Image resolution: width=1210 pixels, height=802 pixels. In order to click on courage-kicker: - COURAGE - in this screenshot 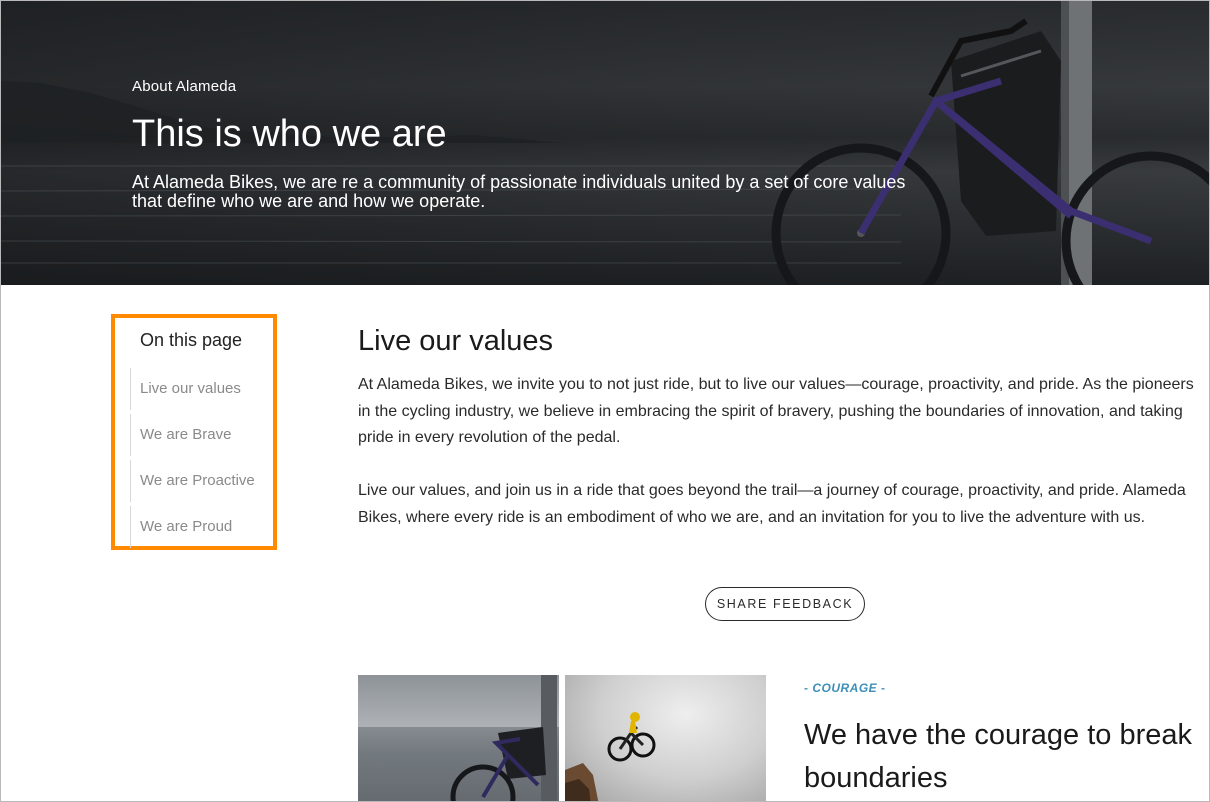, I will do `click(845, 688)`.